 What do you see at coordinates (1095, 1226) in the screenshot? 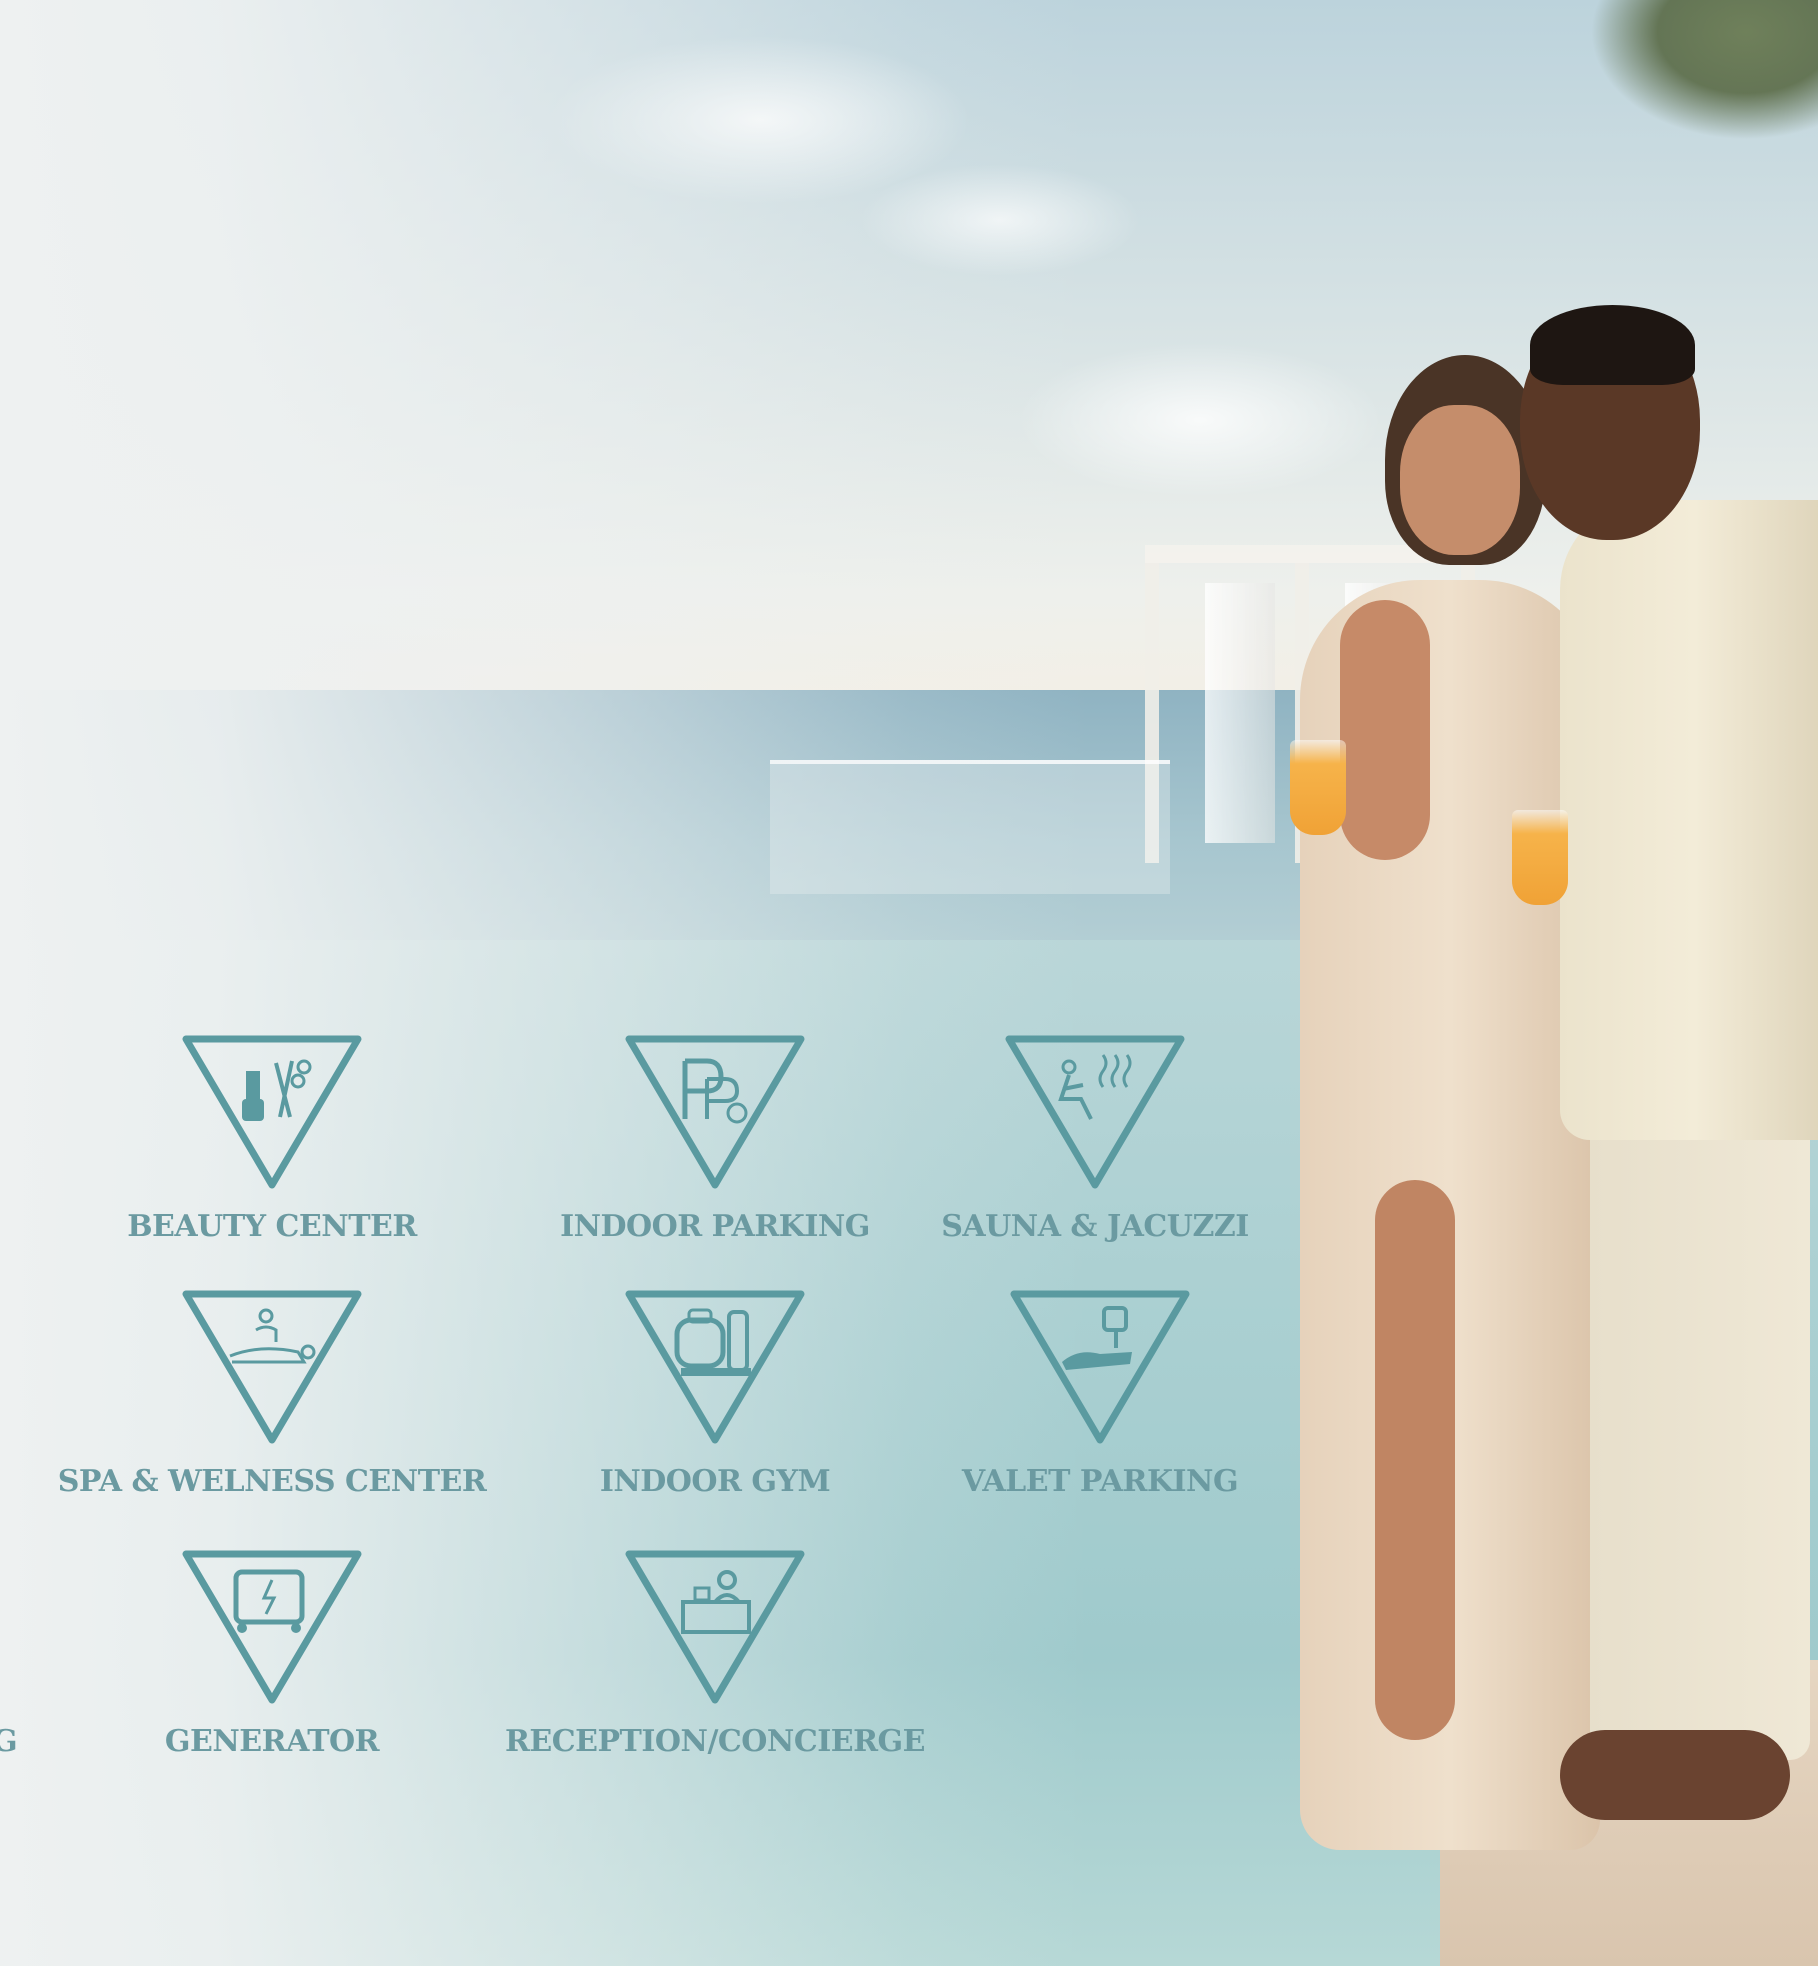
I see `amenity-label: SAUNA & JACUZZI` at bounding box center [1095, 1226].